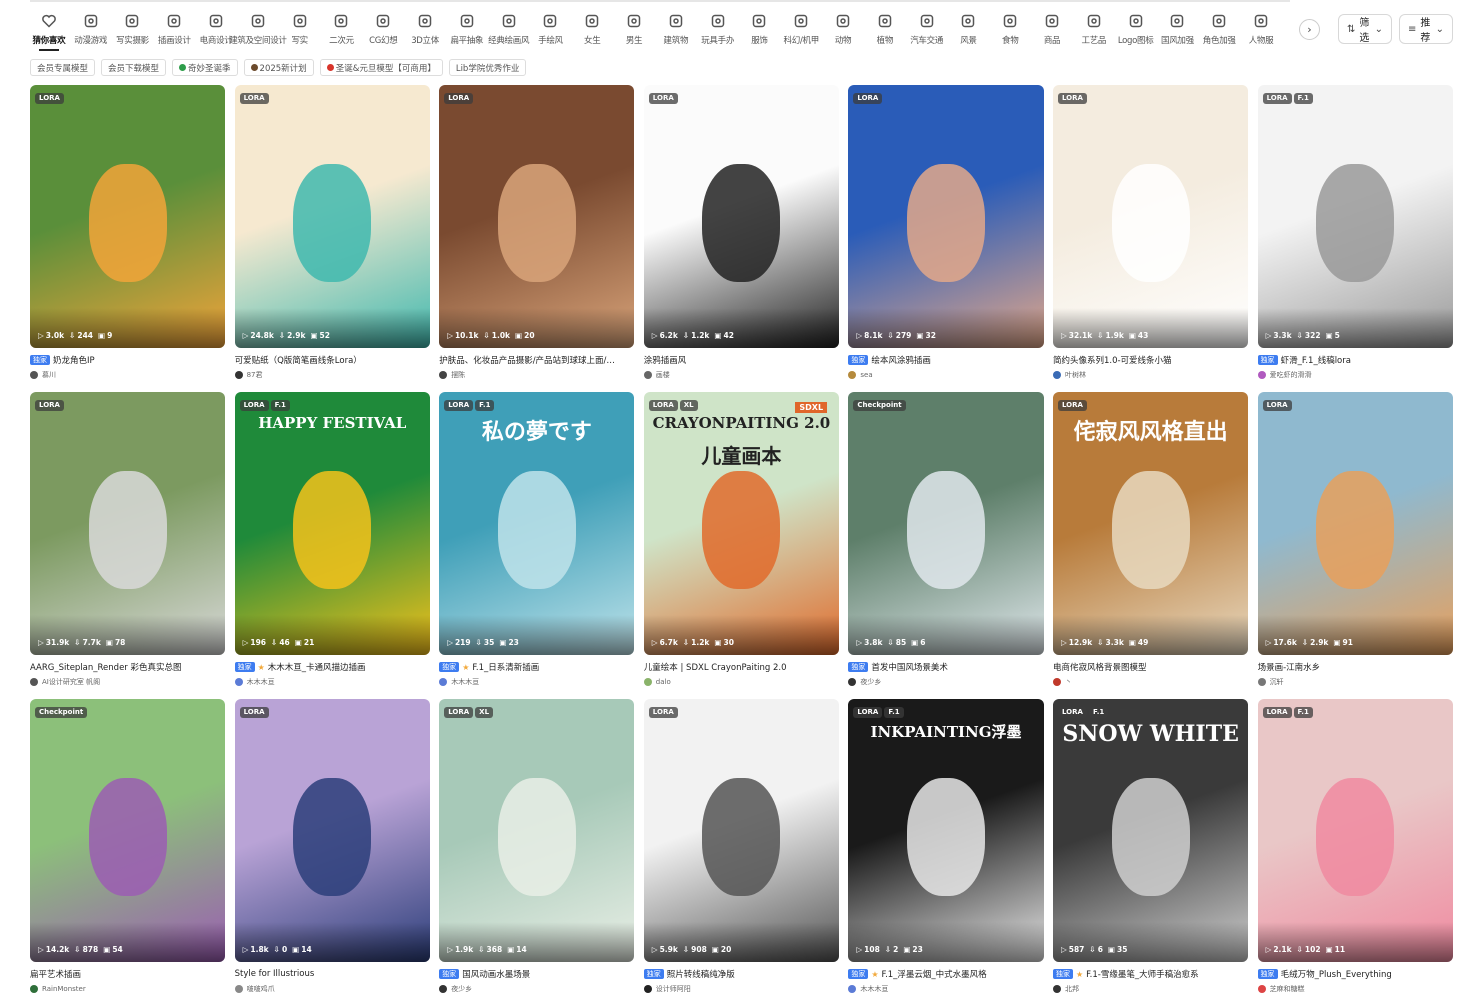 The image size is (1483, 1006). I want to click on model-title: 绘本风涂鸦插画, so click(901, 360).